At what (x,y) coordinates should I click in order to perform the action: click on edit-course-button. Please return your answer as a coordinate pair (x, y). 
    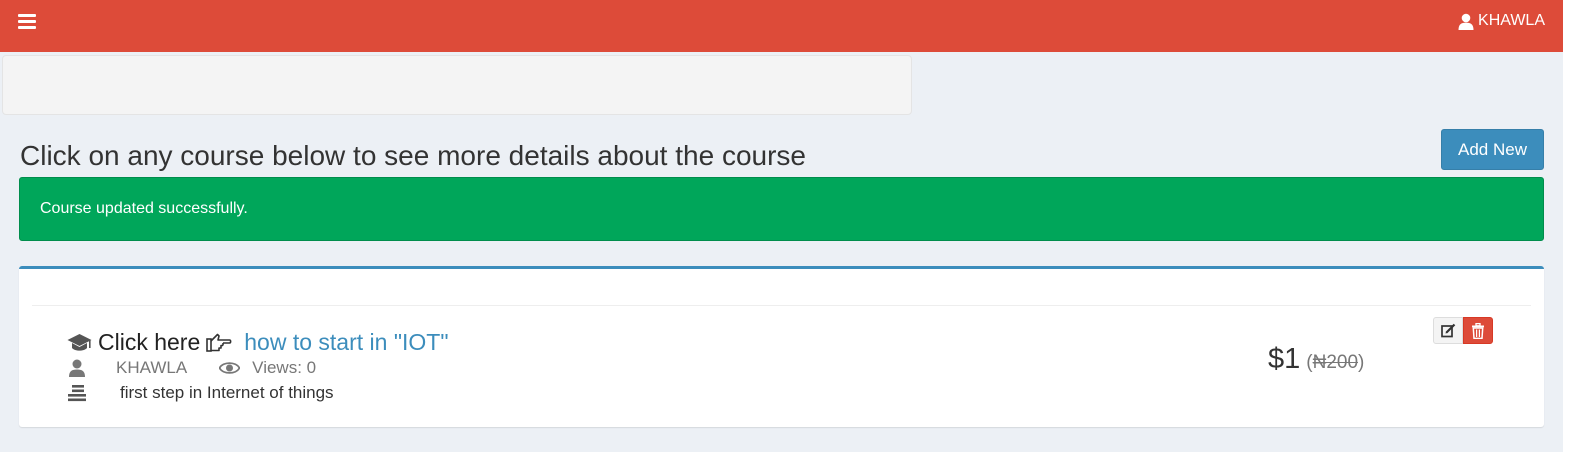
    Looking at the image, I should click on (1448, 330).